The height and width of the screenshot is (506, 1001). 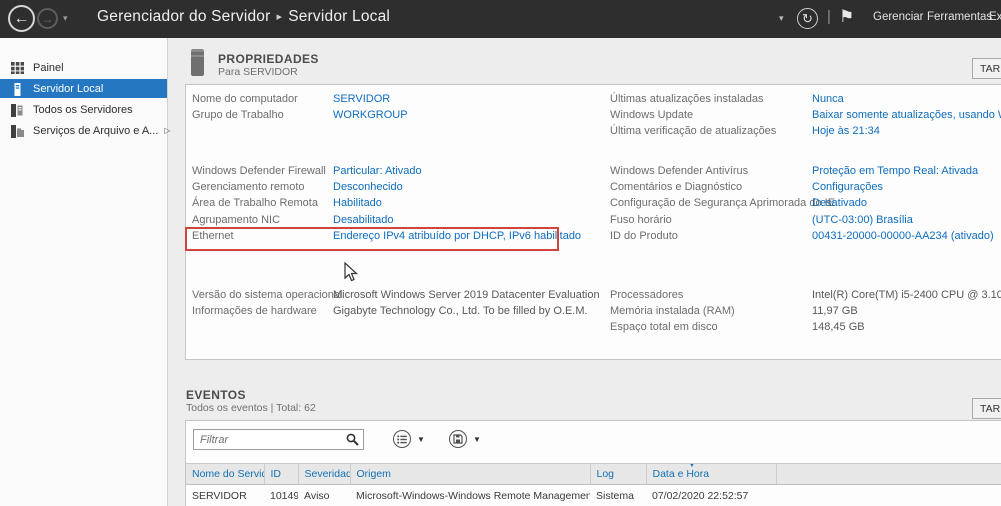 What do you see at coordinates (647, 295) in the screenshot?
I see `property-label: Processadores` at bounding box center [647, 295].